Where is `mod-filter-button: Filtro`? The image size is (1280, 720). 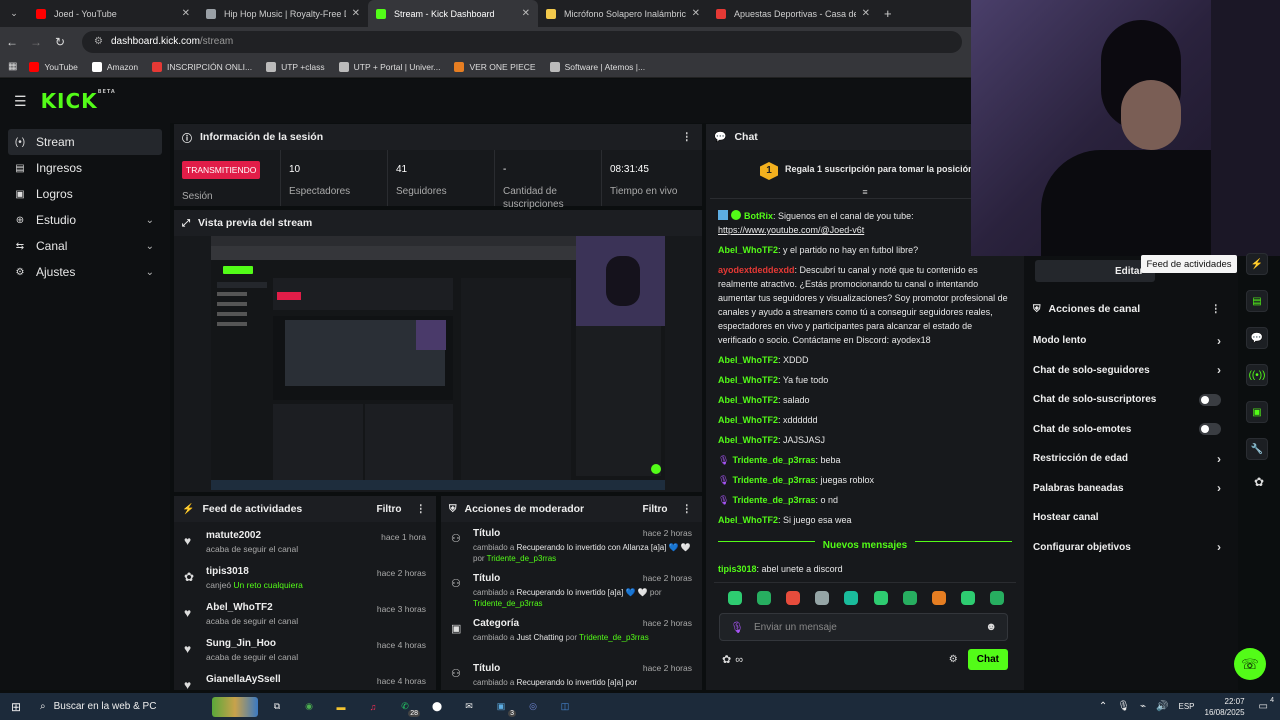 mod-filter-button: Filtro is located at coordinates (655, 509).